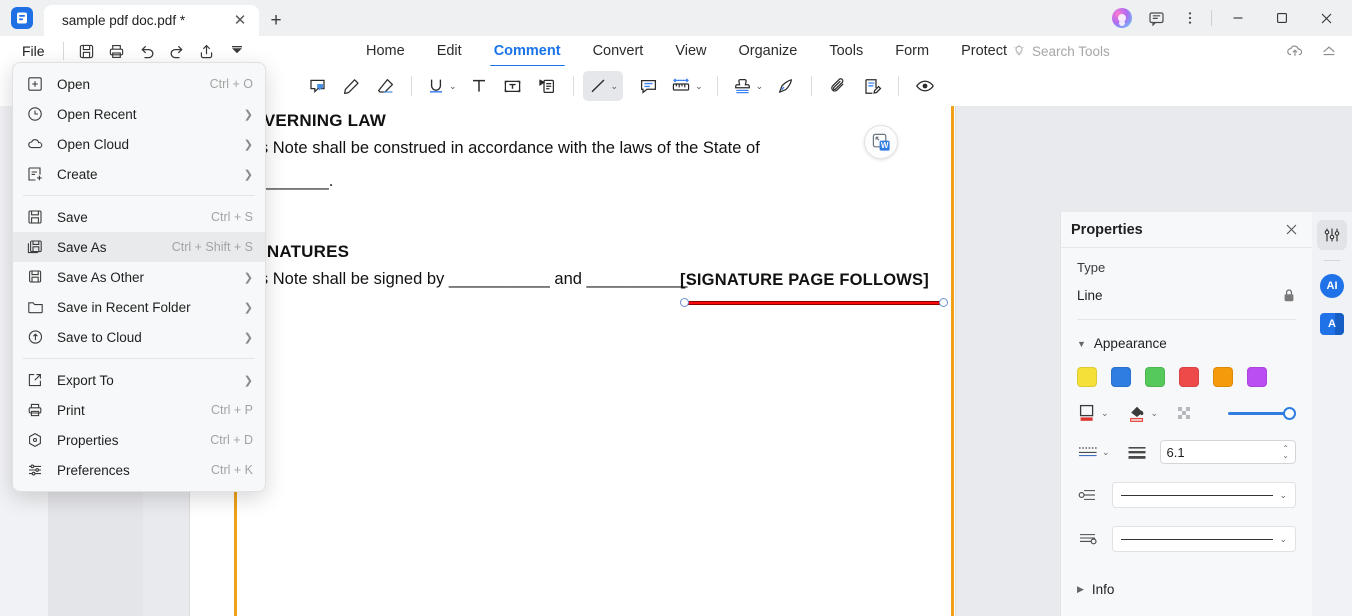 The image size is (1352, 616). What do you see at coordinates (881, 142) in the screenshot?
I see `convert-to-word-button: W` at bounding box center [881, 142].